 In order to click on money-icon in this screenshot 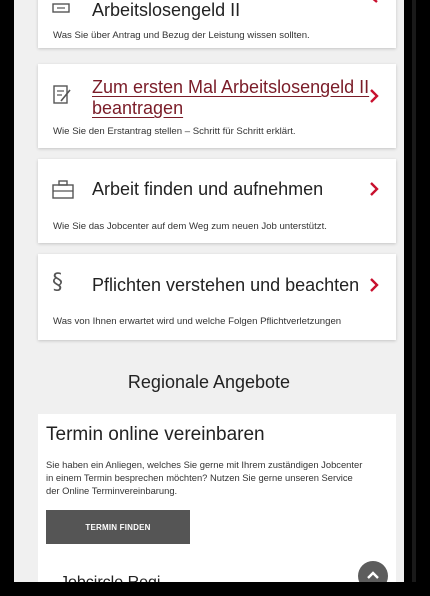, I will do `click(63, 11)`.